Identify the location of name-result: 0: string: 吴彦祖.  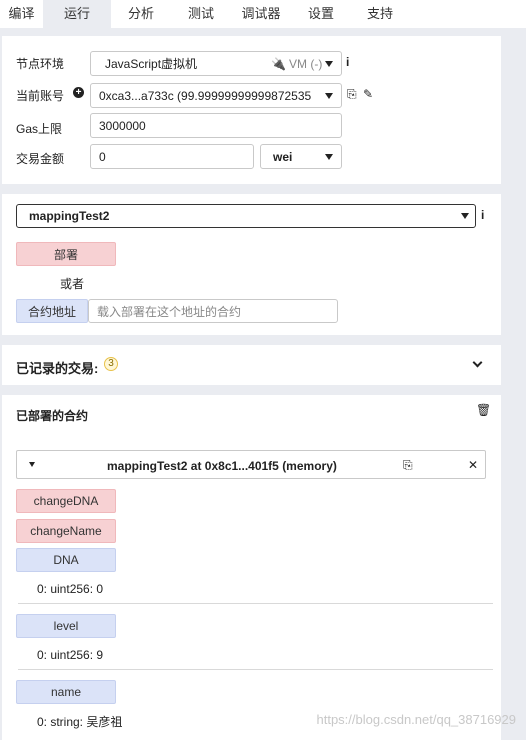
(80, 722).